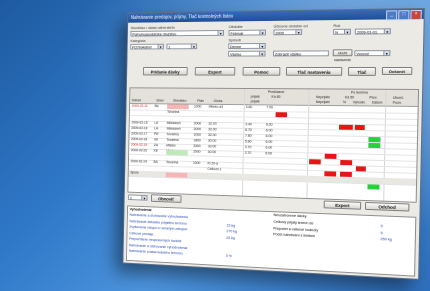 This screenshot has height=291, width=430. Describe the element at coordinates (155, 252) in the screenshot. I see `summary-left-line: Nahrávanie zostavovacieho termínu` at that location.